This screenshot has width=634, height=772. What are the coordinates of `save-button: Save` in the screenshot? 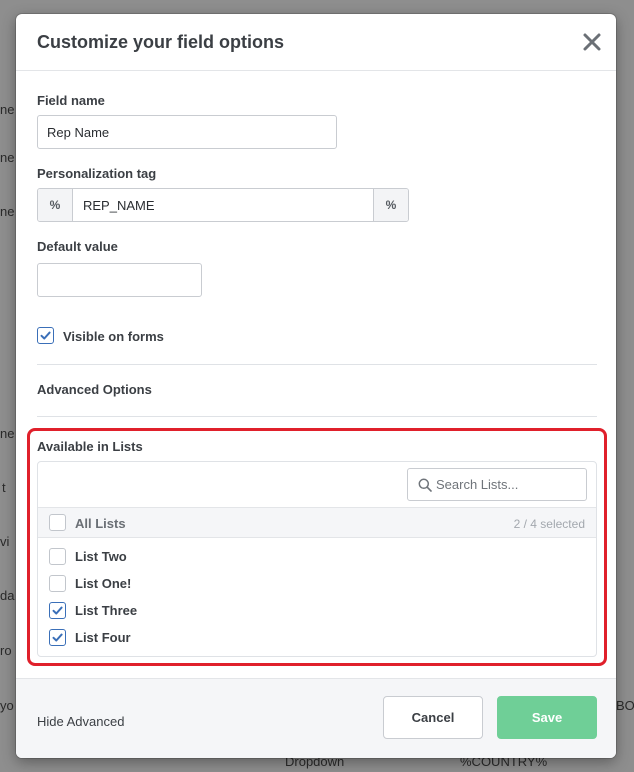 It's located at (547, 717).